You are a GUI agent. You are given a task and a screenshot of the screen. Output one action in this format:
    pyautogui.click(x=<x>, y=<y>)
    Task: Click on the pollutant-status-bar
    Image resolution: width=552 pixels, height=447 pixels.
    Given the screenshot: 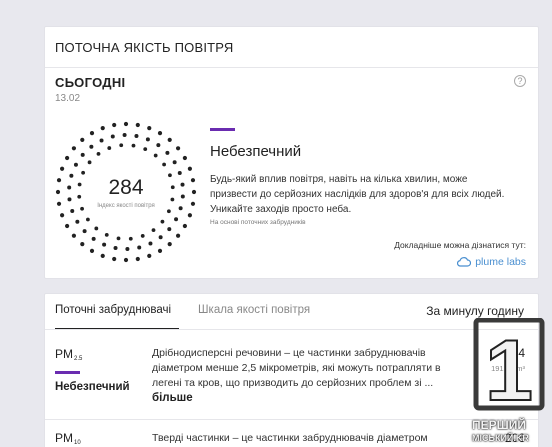 What is the action you would take?
    pyautogui.click(x=67, y=372)
    